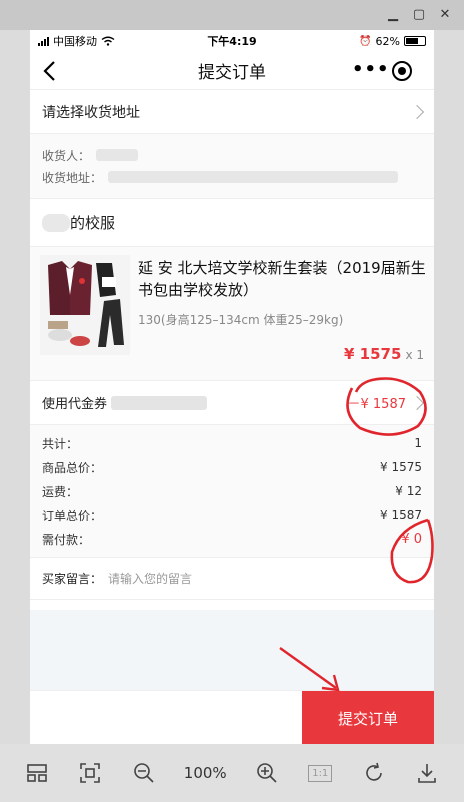 The width and height of the screenshot is (464, 802). Describe the element at coordinates (373, 354) in the screenshot. I see `product-price: ¥ 1575` at that location.